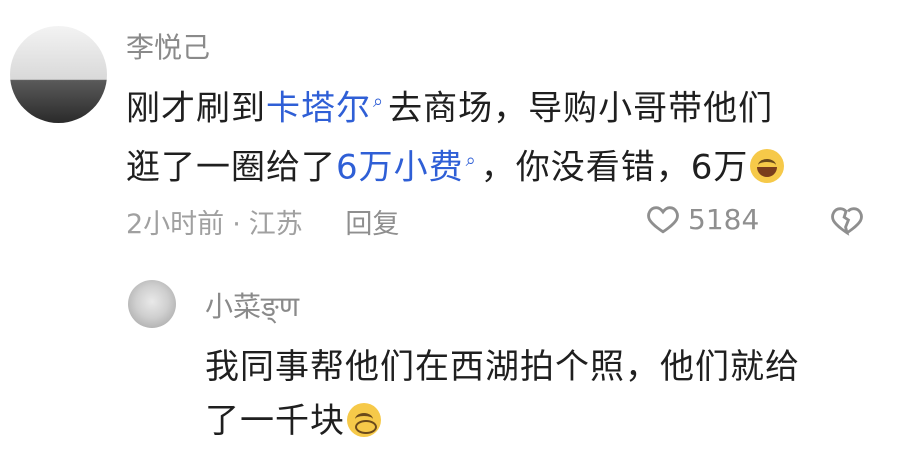 The height and width of the screenshot is (466, 900). Describe the element at coordinates (318, 108) in the screenshot. I see `search-link-qatar: 卡塔尔` at that location.